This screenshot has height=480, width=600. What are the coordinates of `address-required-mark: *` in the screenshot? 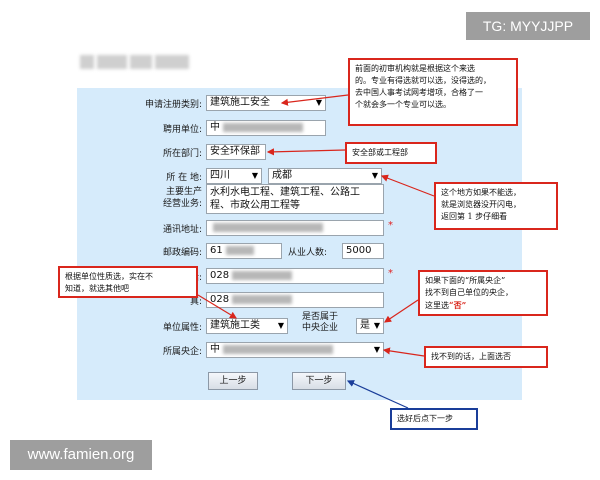 It's located at (390, 225).